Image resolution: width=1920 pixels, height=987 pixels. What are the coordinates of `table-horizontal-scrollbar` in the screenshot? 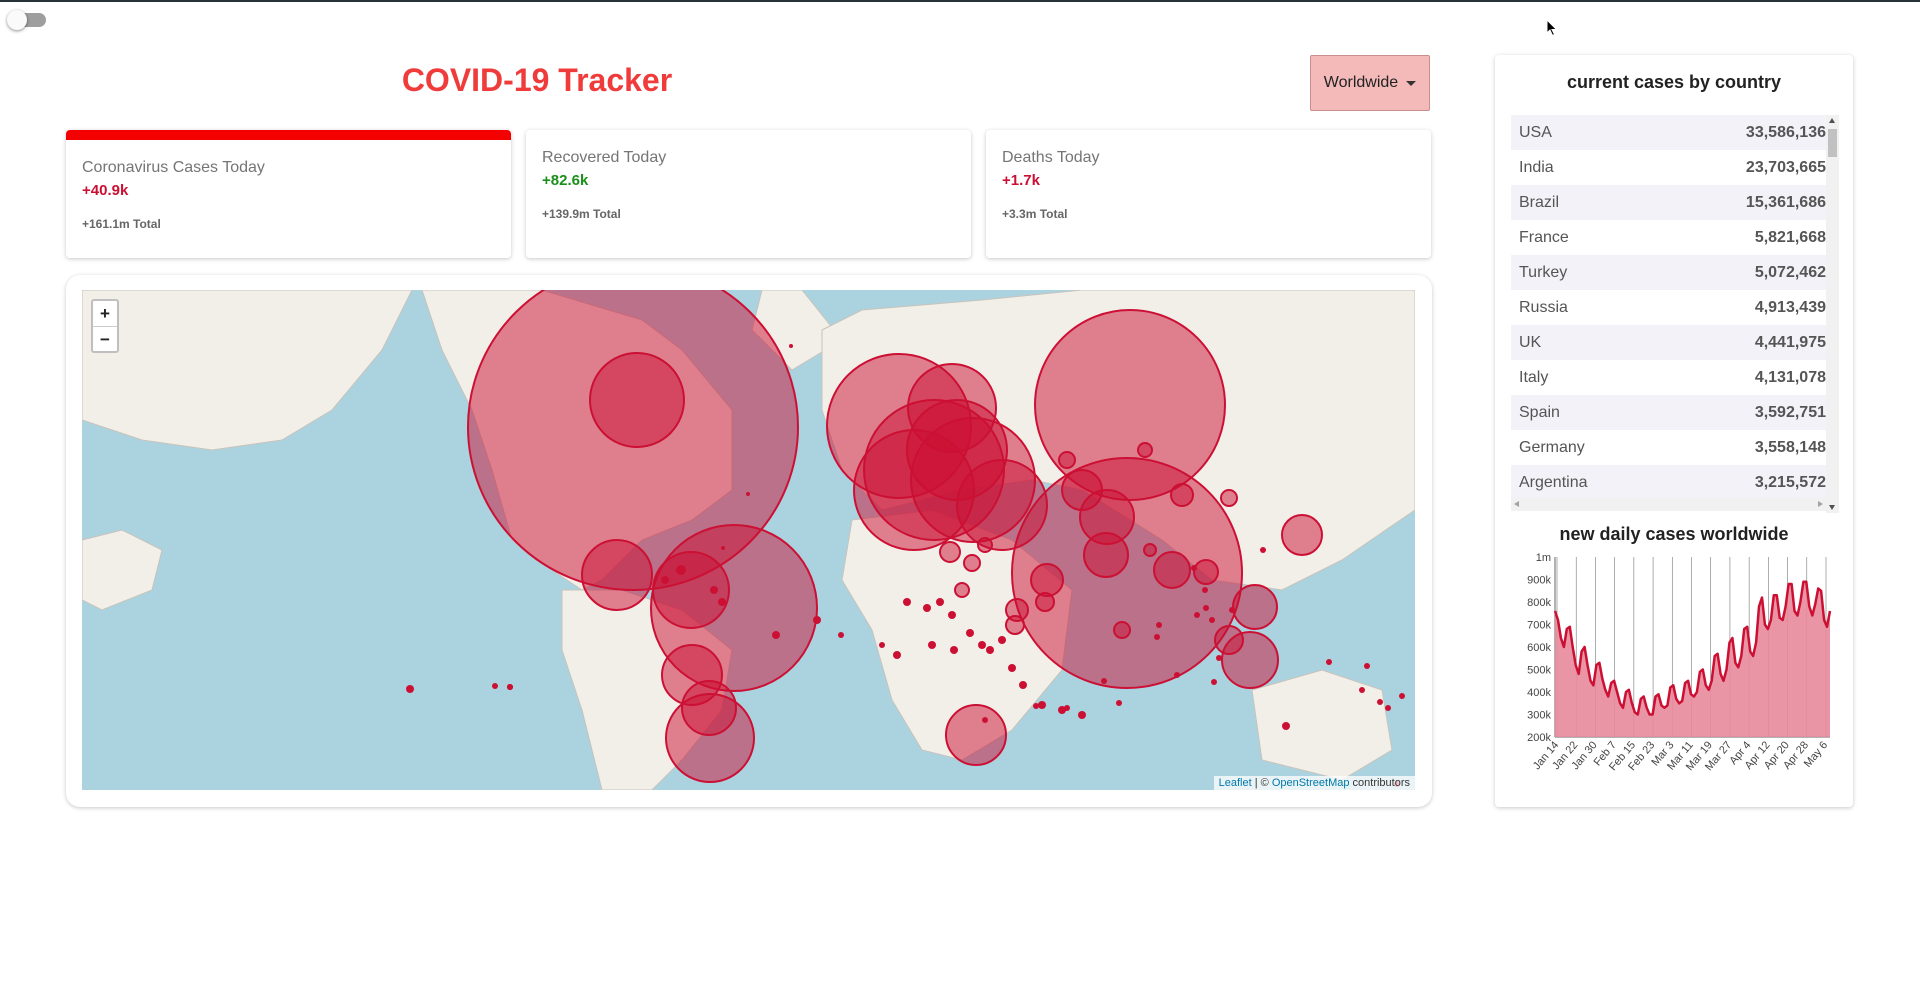 It's located at (1668, 504).